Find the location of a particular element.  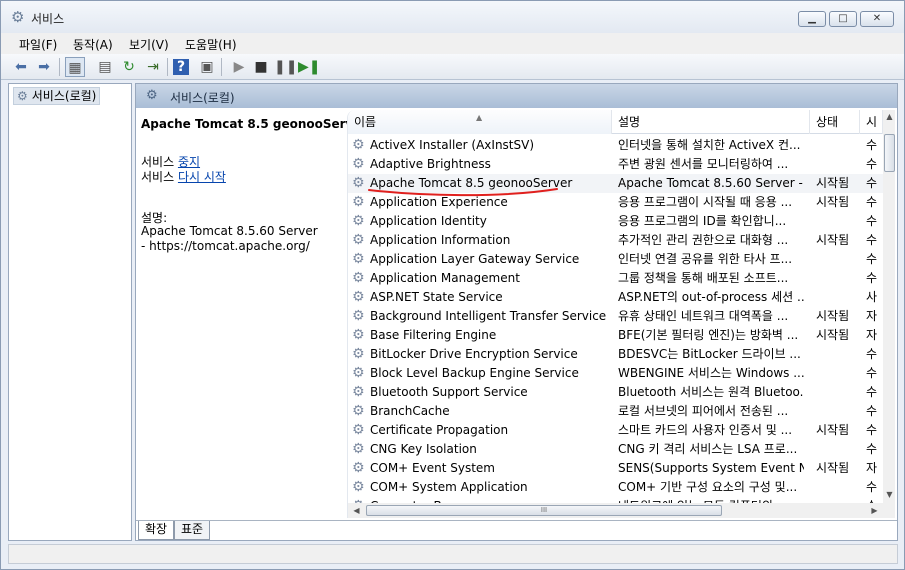

table-row: ⚙ BranchCache 로컬 서브넷의 피어에서 전송된 ... 수 is located at coordinates (615, 411).